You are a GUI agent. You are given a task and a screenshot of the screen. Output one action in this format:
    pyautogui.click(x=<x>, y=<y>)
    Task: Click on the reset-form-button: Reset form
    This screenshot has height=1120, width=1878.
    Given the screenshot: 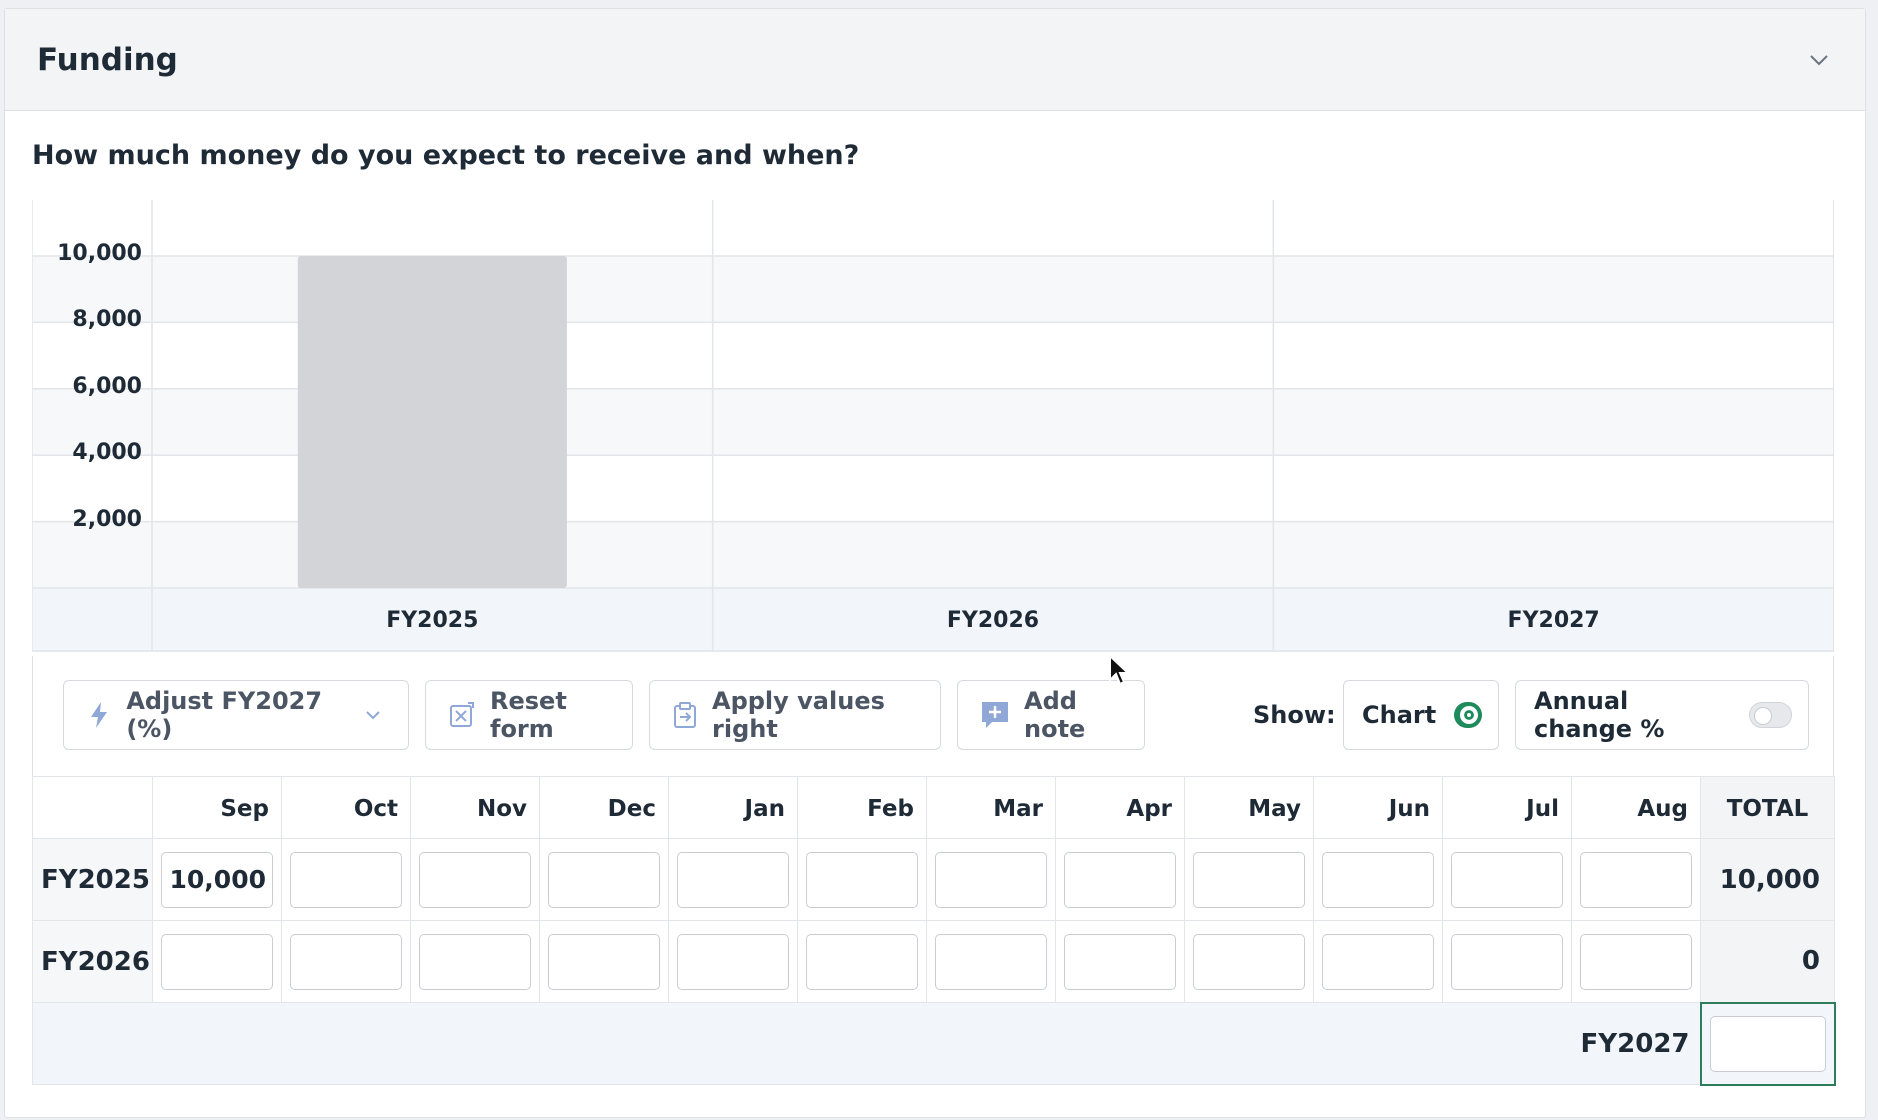 What is the action you would take?
    pyautogui.click(x=529, y=715)
    